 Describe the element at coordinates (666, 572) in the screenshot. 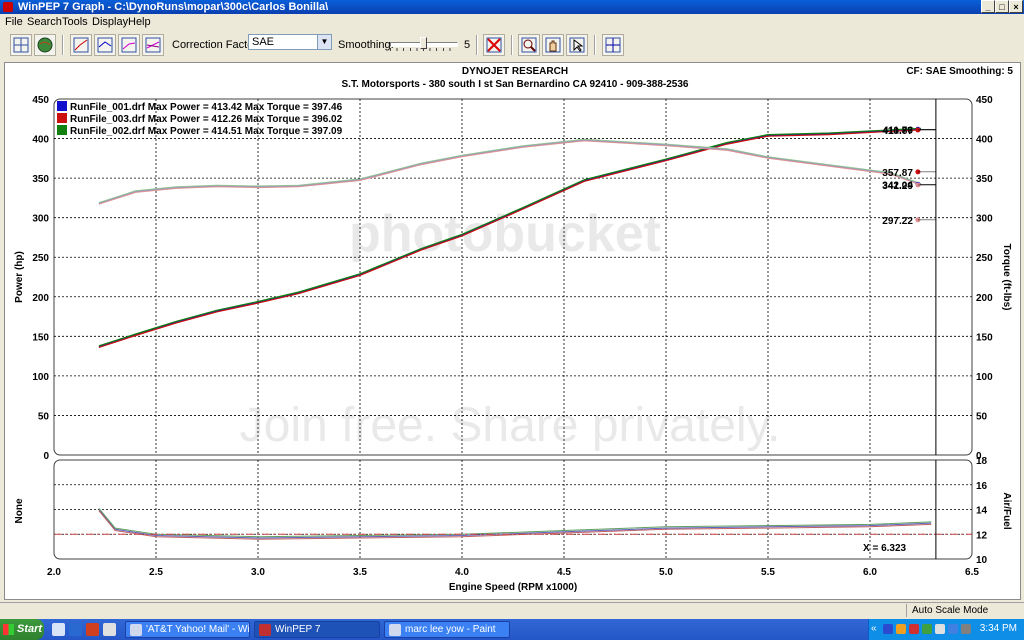

I see `x-tick-label: 5.0` at that location.